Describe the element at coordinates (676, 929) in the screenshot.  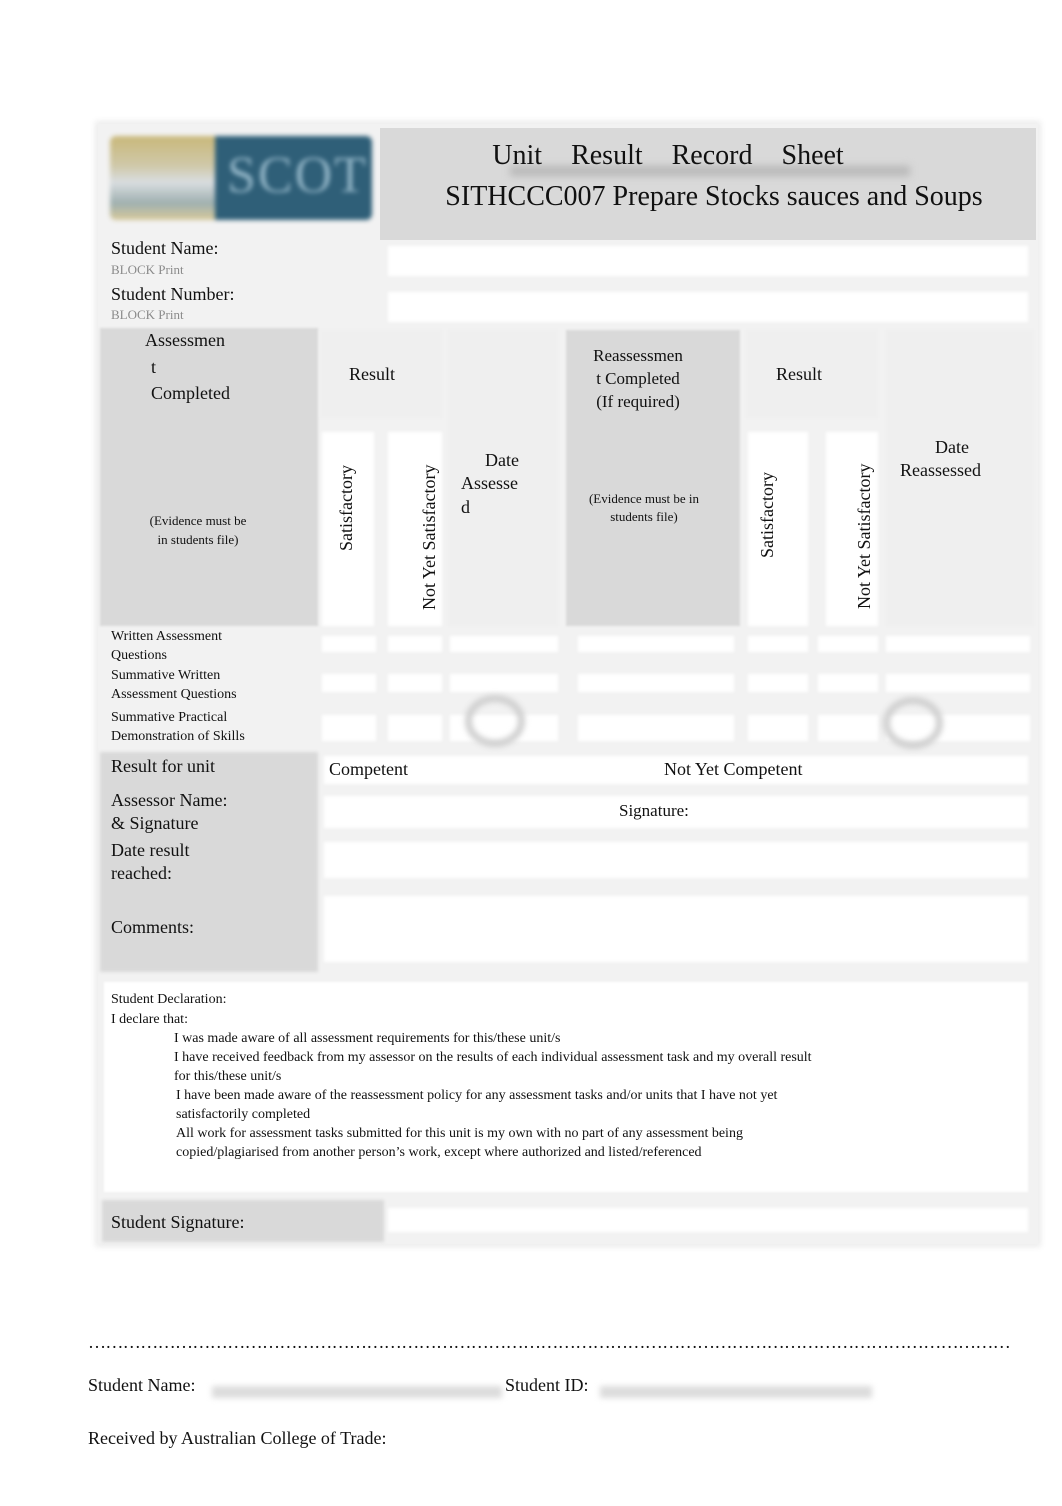
I see `comments-field` at that location.